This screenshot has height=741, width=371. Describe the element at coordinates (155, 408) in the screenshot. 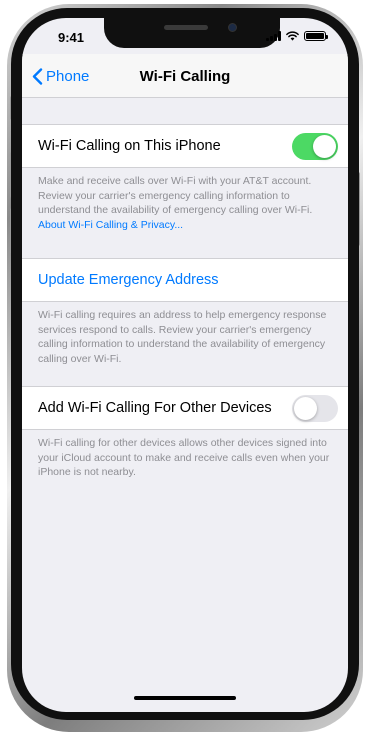

I see `other-devices-label: Add Wi-Fi Calling For Other Devices` at that location.